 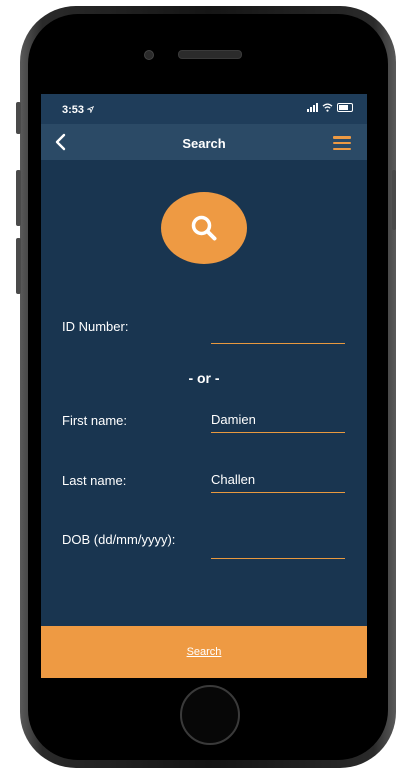 What do you see at coordinates (94, 480) in the screenshot?
I see `last-name-label: Last name:` at bounding box center [94, 480].